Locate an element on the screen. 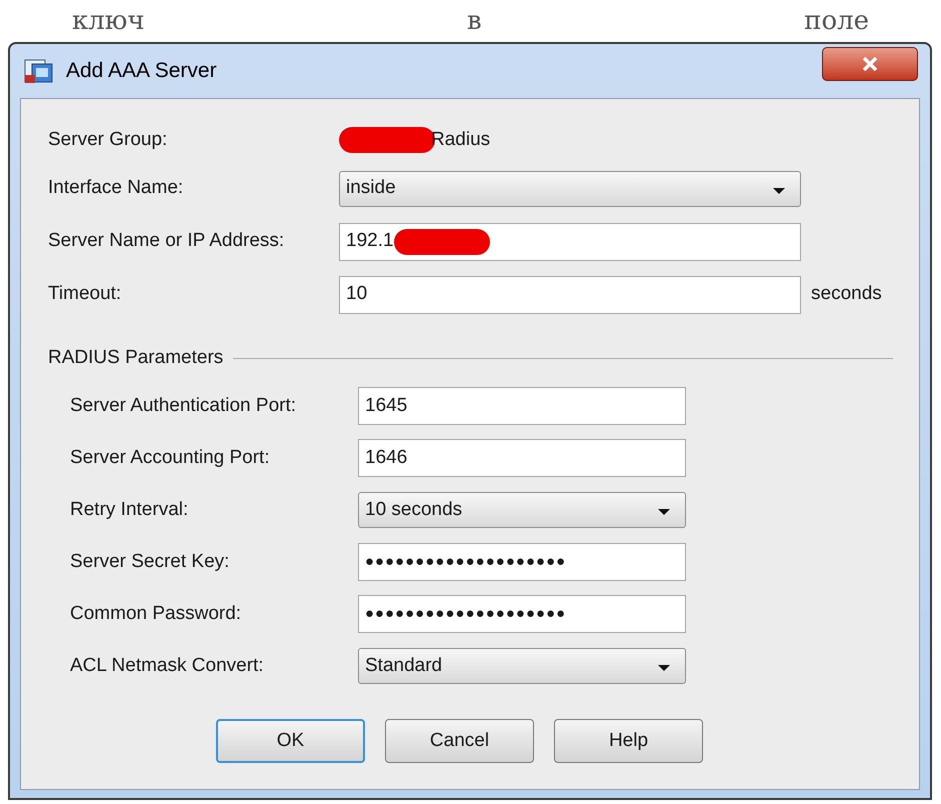 Image resolution: width=941 pixels, height=804 pixels. section-title: RADIUS Parameters is located at coordinates (136, 358).